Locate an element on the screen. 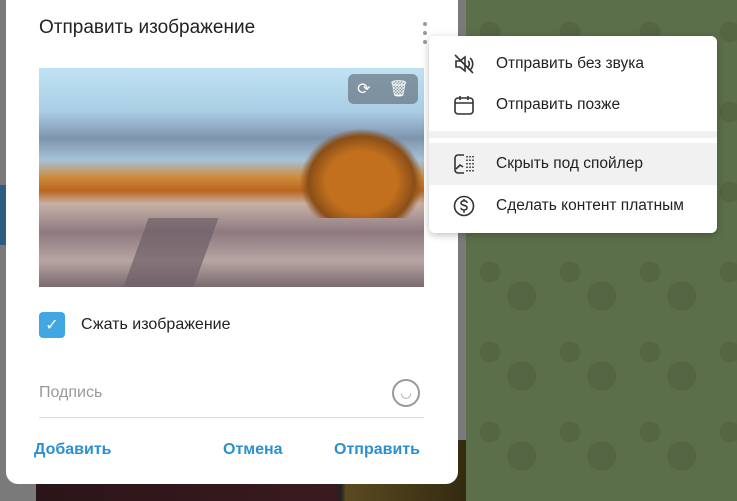 This screenshot has width=737, height=501. menu-item-paid-content: Сделать контент платным is located at coordinates (573, 206).